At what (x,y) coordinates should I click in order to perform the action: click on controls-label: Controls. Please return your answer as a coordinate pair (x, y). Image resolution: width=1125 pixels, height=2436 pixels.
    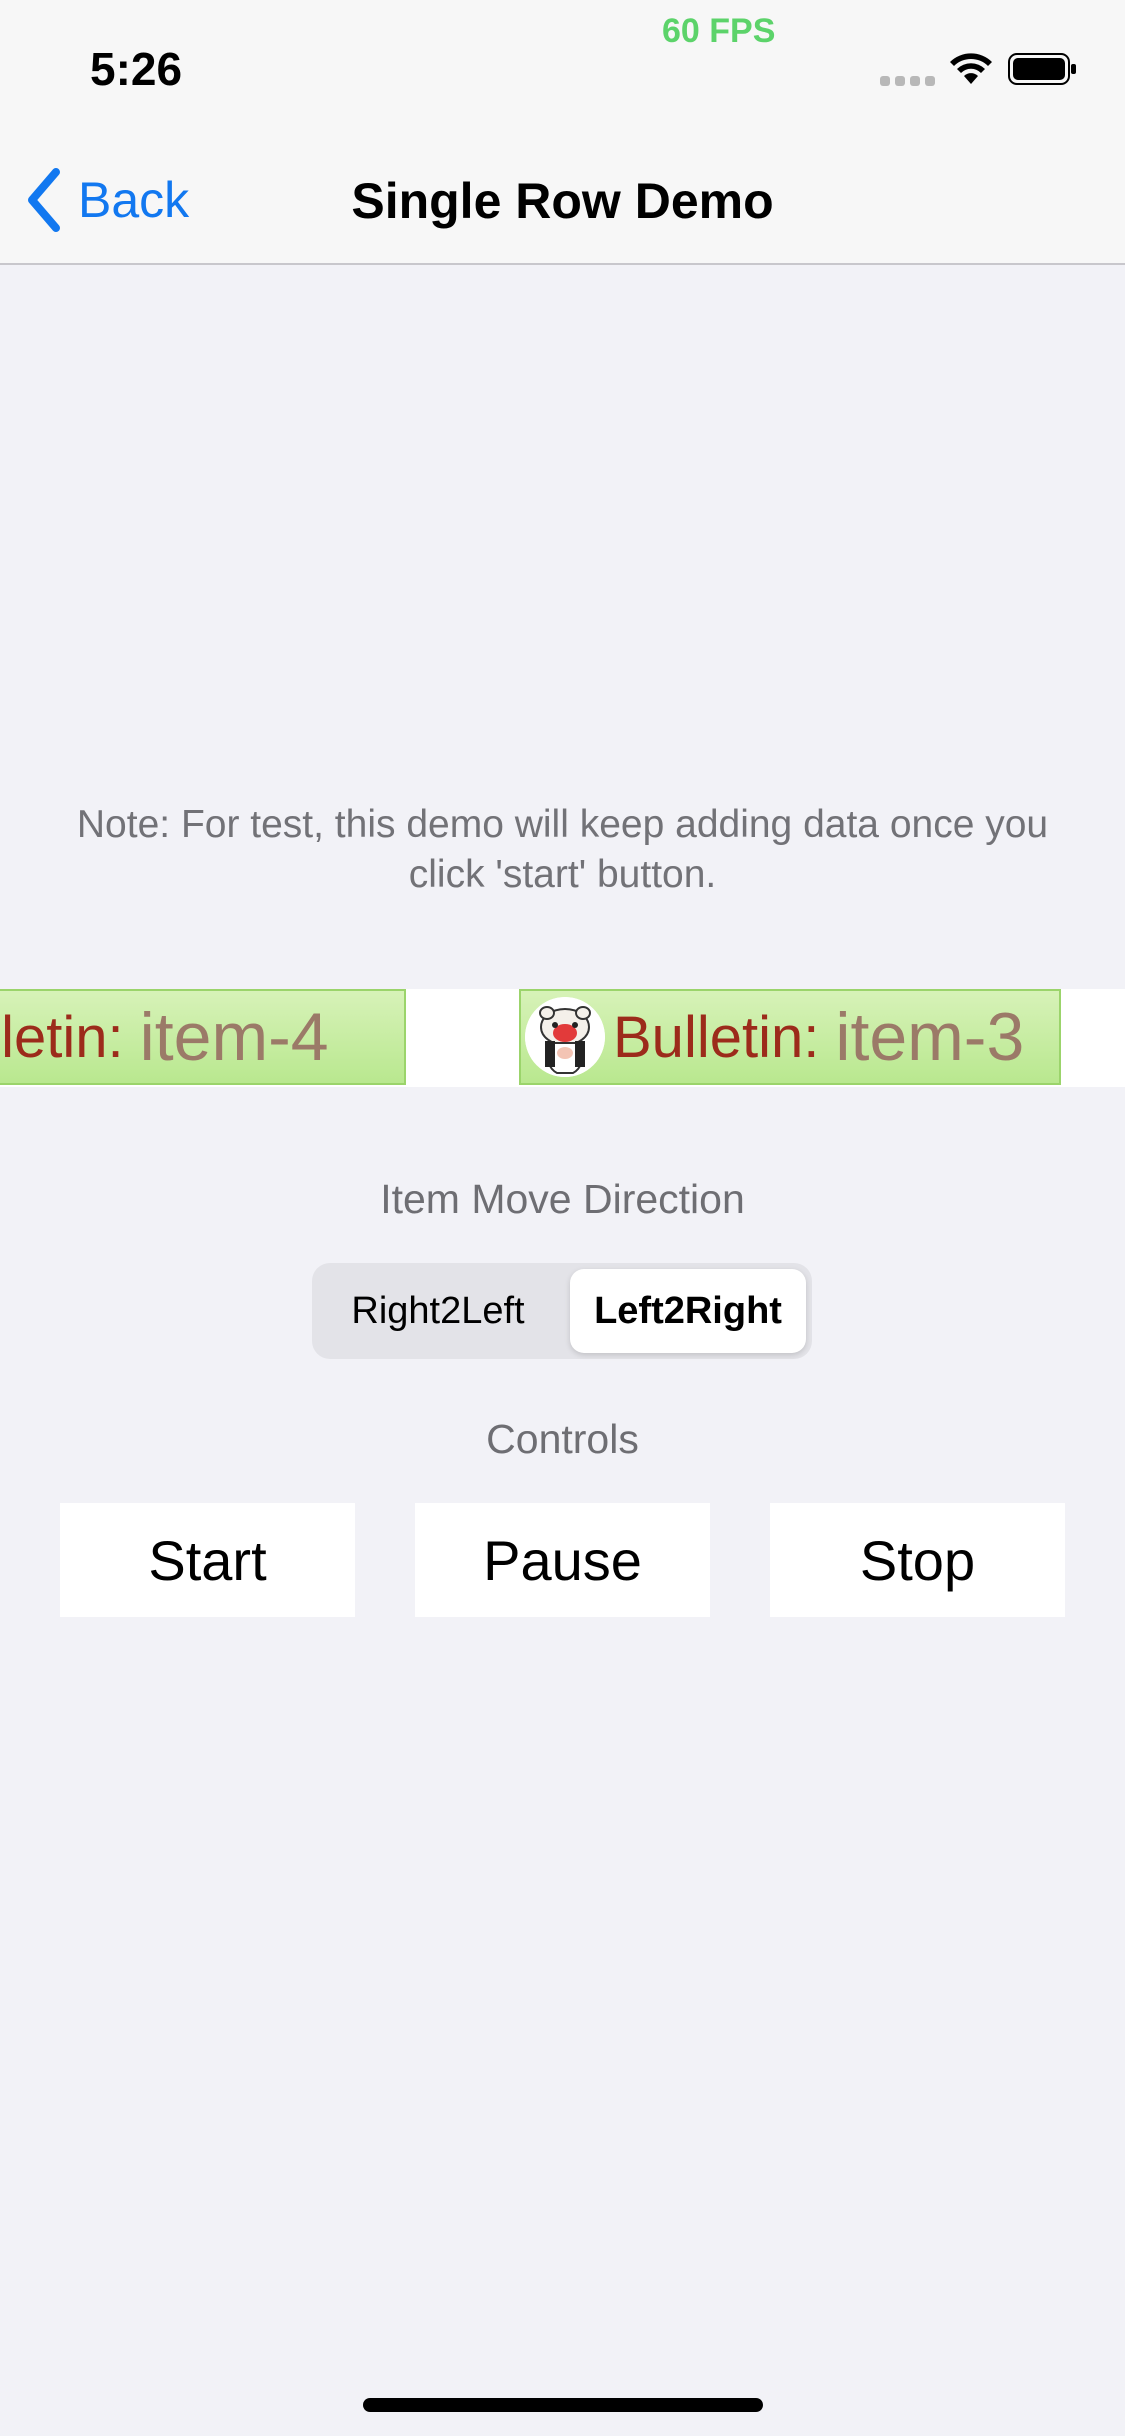
    Looking at the image, I should click on (562, 1439).